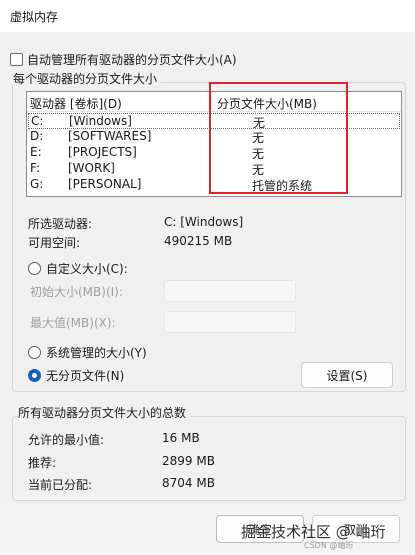 This screenshot has height=555, width=415. I want to click on max-size-label: 最大值(MB)(X):, so click(73, 323).